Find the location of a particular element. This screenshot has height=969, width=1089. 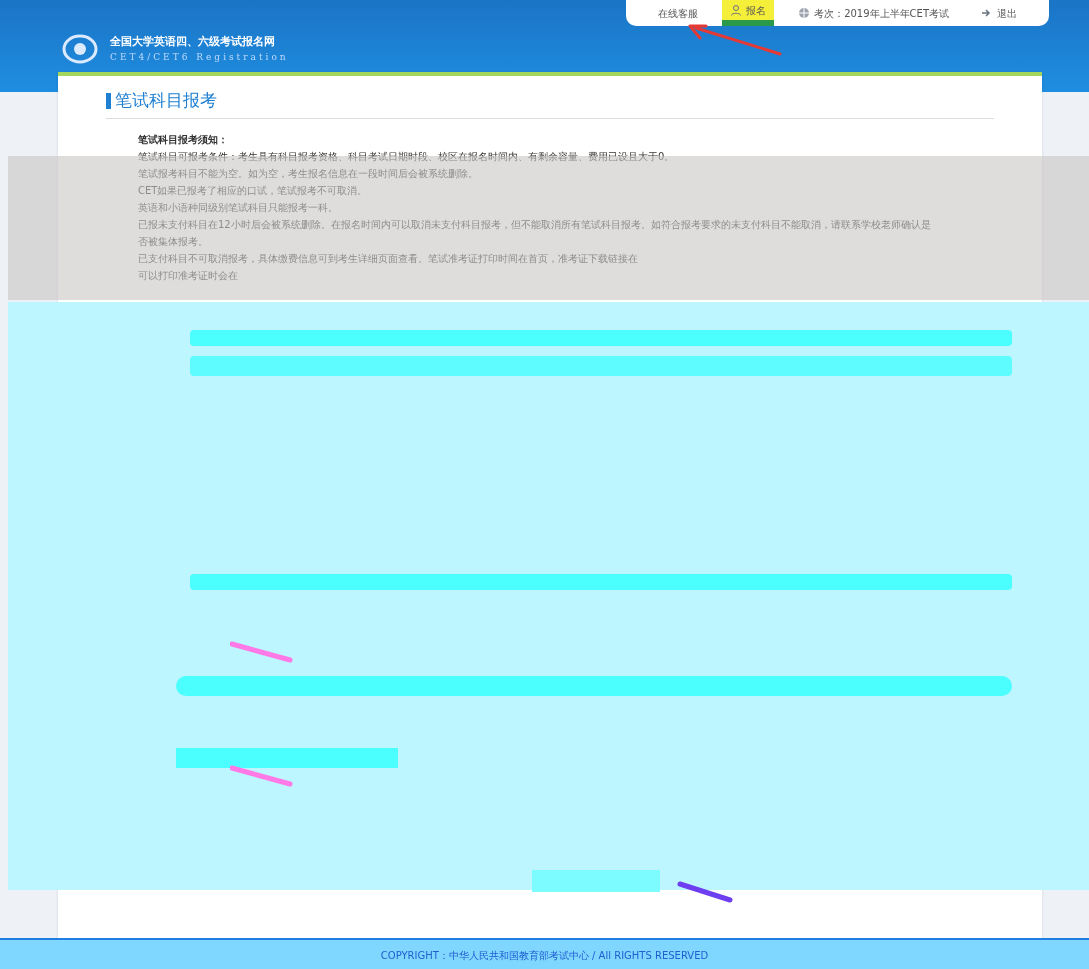

nav-link: 在线客服 is located at coordinates (678, 13).